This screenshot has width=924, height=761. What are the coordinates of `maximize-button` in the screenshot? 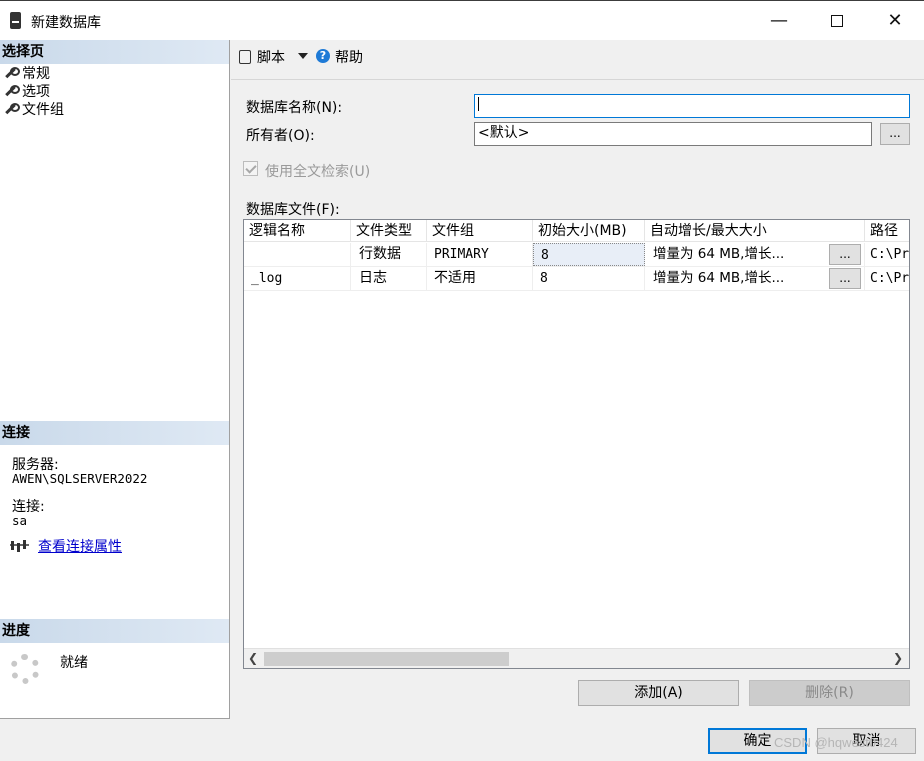 It's located at (837, 21).